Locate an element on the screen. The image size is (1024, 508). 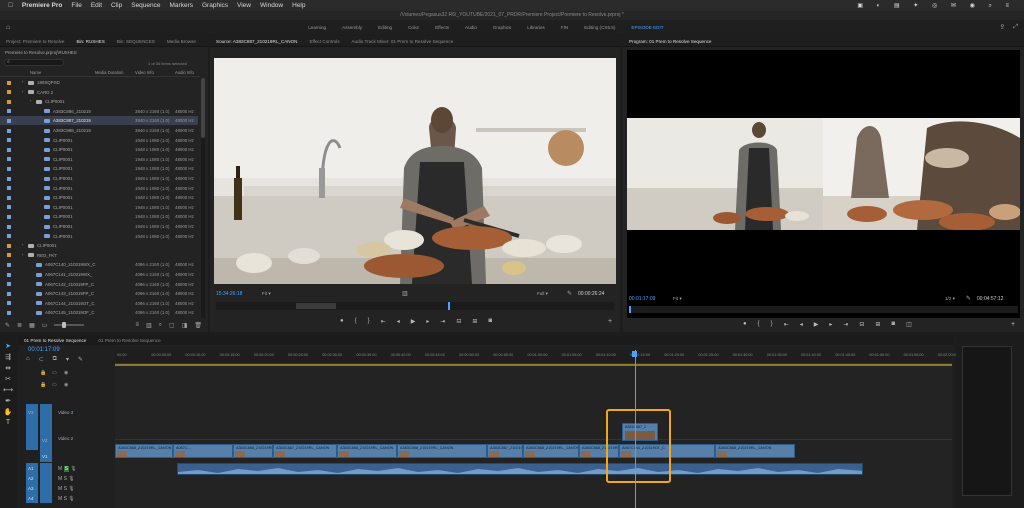
fullscreen-icon: ⤢ is located at coordinates (1015, 27).